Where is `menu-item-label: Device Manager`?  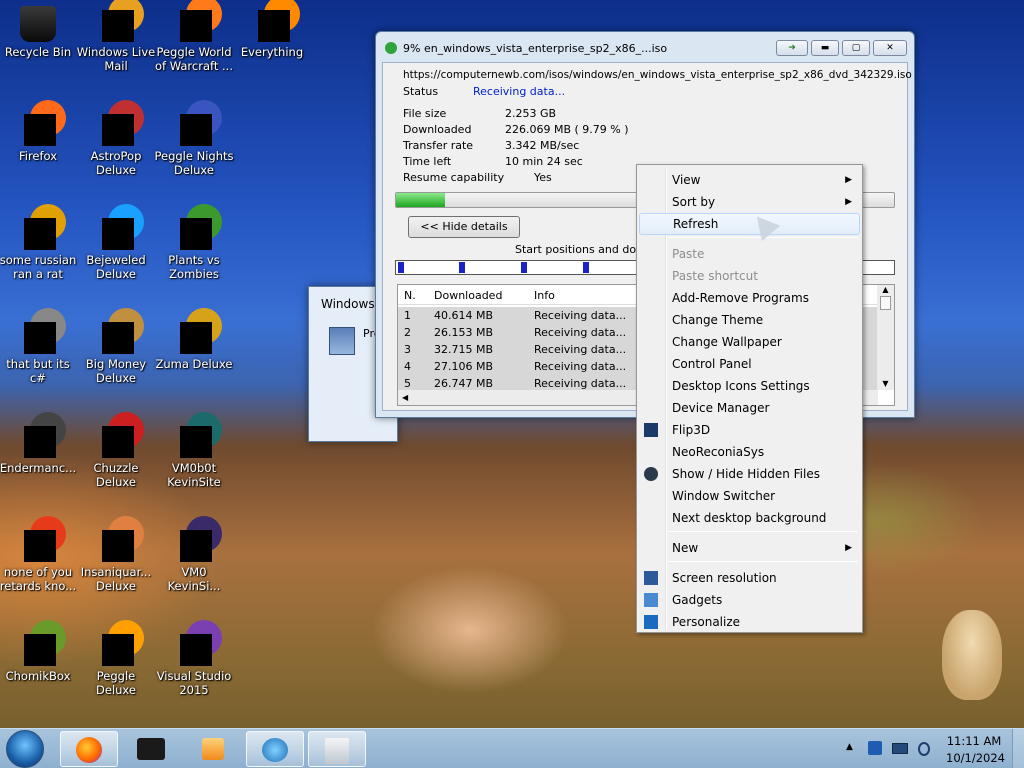 menu-item-label: Device Manager is located at coordinates (721, 408).